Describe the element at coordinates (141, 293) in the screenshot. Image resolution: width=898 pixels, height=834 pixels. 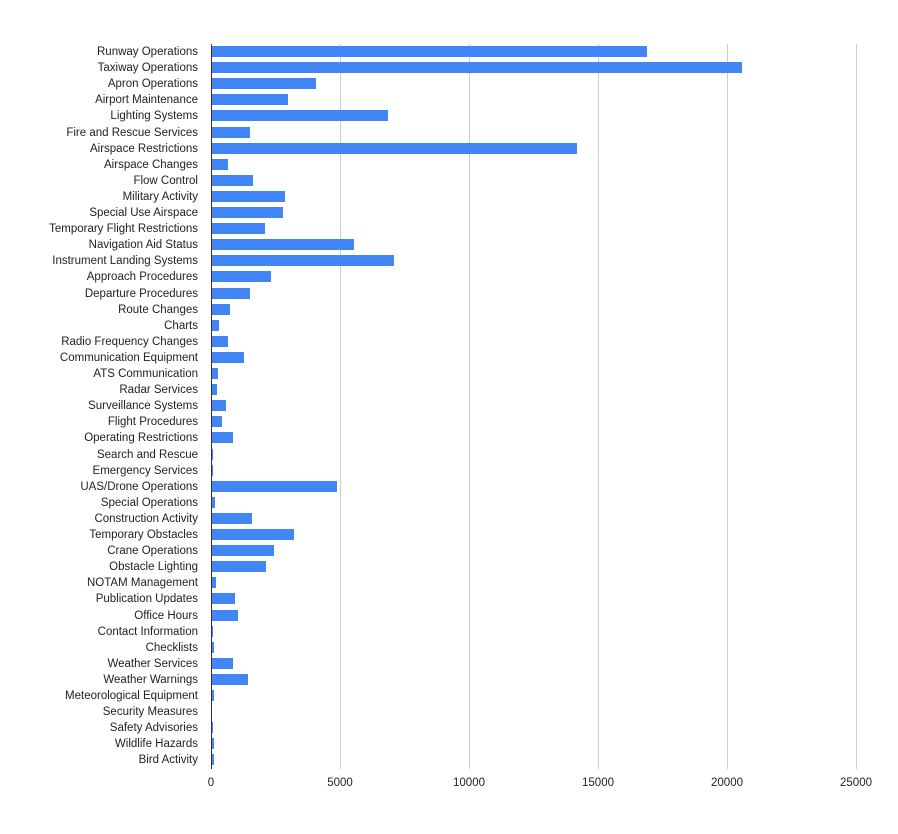
I see `y-axis-tick-label: Departure Procedures` at that location.